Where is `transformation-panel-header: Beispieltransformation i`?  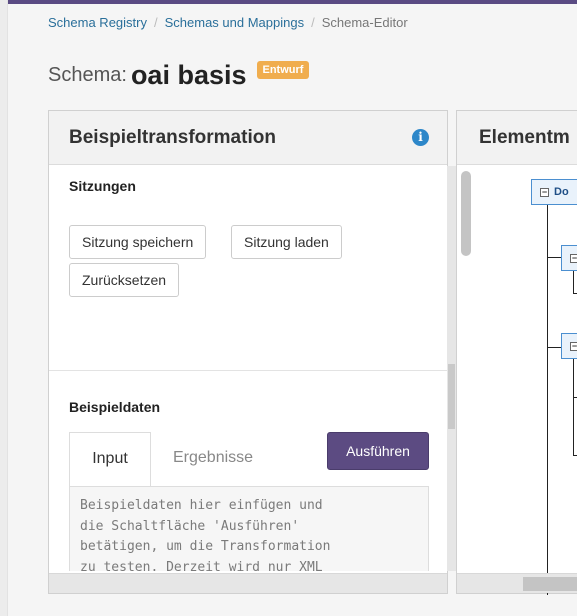 transformation-panel-header: Beispieltransformation i is located at coordinates (248, 138).